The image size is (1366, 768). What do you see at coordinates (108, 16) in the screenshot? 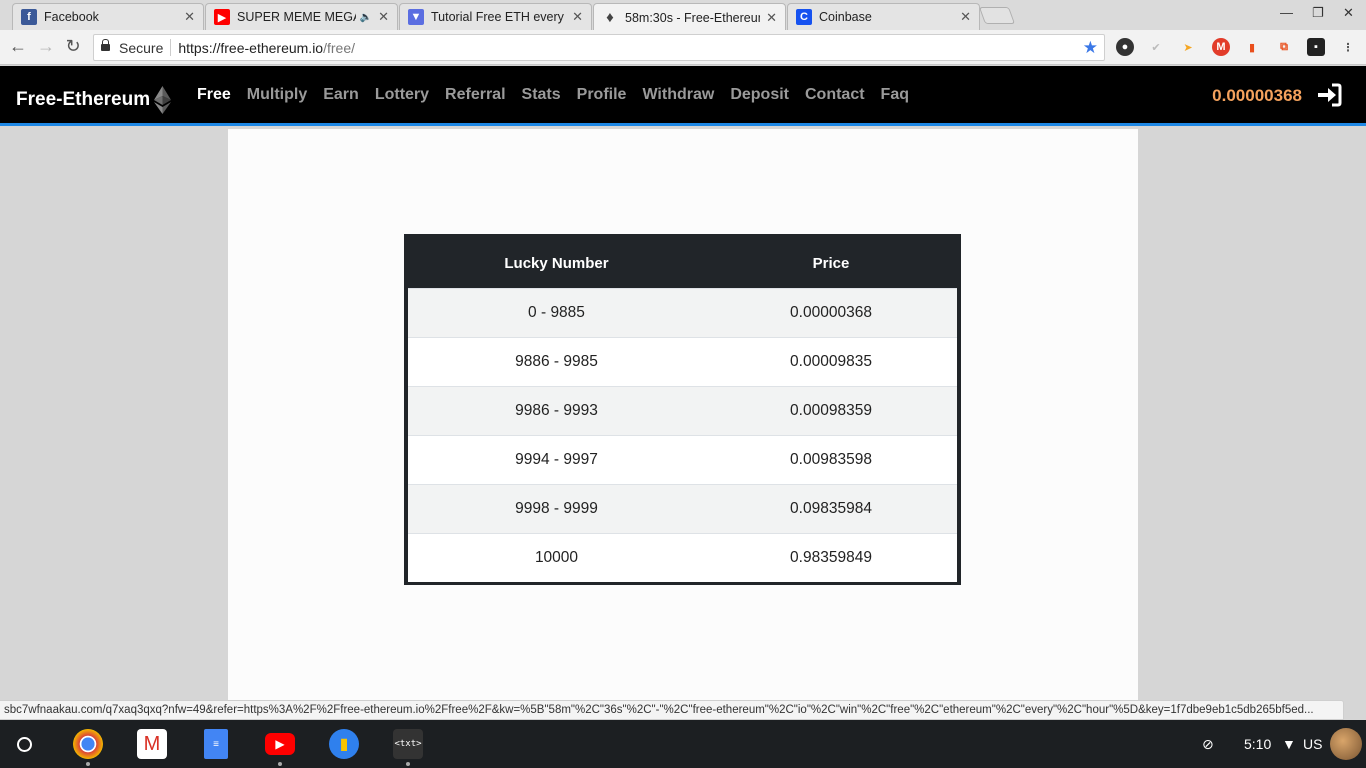
I see `browser-tab: f Facebook ✕` at bounding box center [108, 16].